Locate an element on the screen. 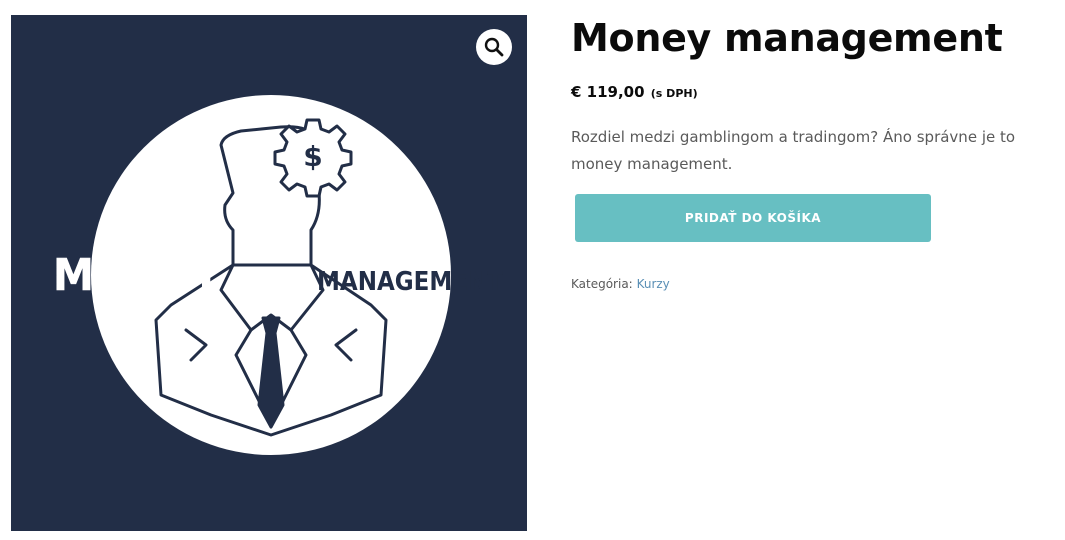 Image resolution: width=1065 pixels, height=540 pixels. zoom-button is located at coordinates (494, 47).